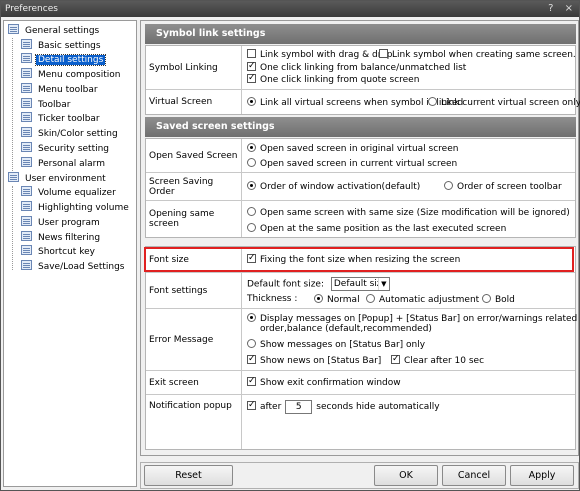 The width and height of the screenshot is (580, 491). What do you see at coordinates (550, 8) in the screenshot?
I see `help-icon: ?` at bounding box center [550, 8].